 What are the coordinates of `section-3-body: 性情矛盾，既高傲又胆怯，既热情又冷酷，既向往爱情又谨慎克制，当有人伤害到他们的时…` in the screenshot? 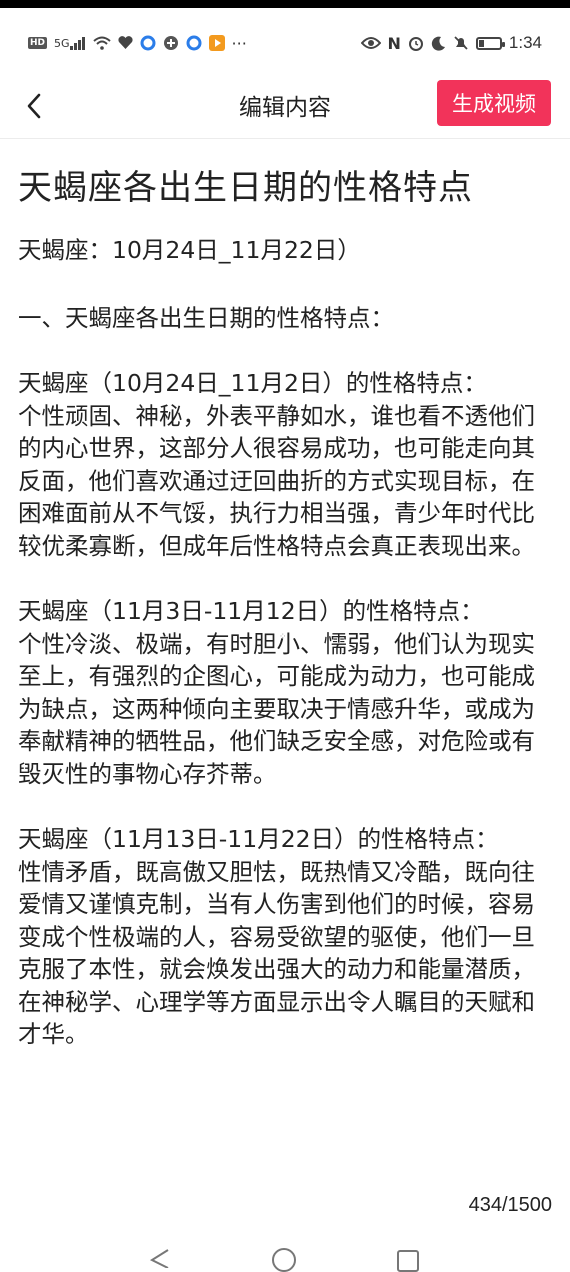 It's located at (288, 953).